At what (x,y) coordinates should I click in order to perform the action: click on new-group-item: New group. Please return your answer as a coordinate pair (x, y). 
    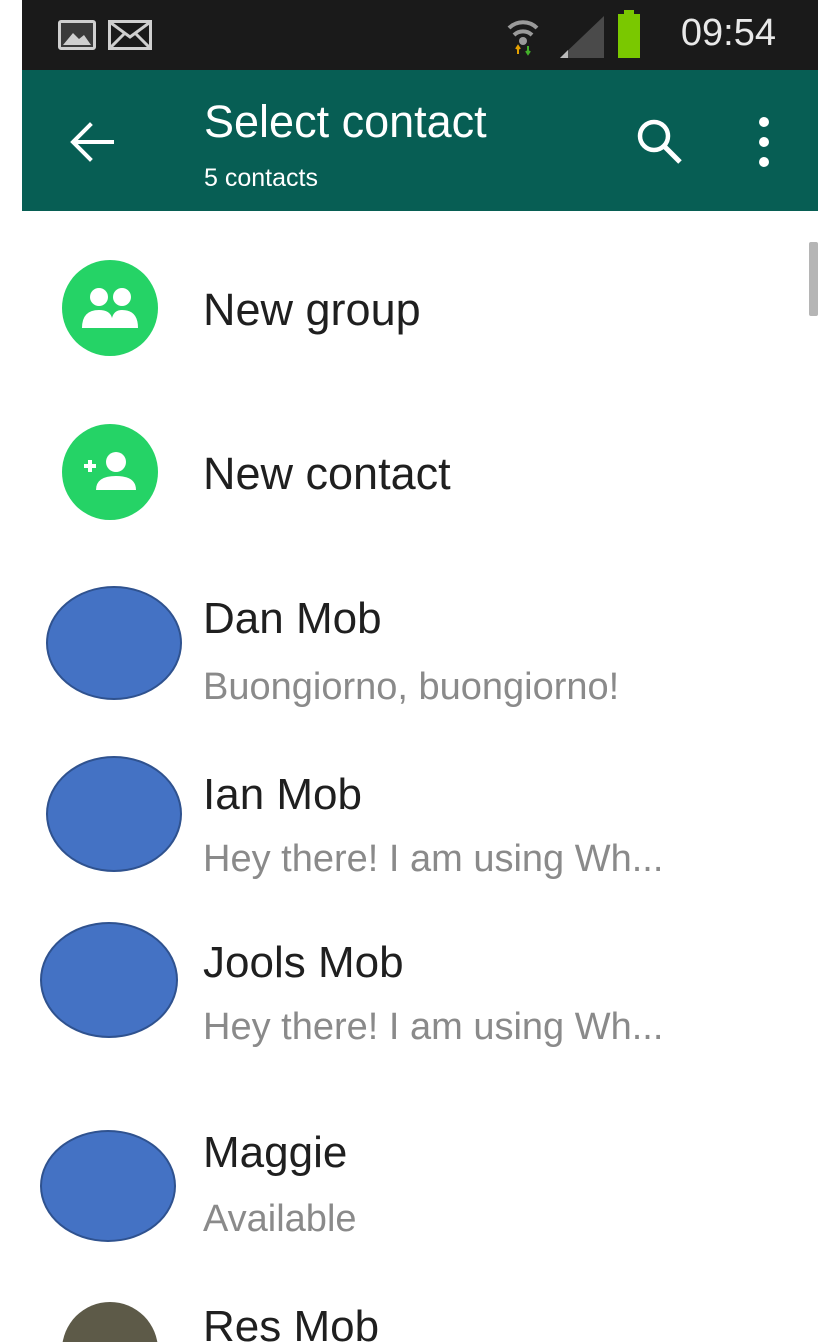
    Looking at the image, I should click on (409, 310).